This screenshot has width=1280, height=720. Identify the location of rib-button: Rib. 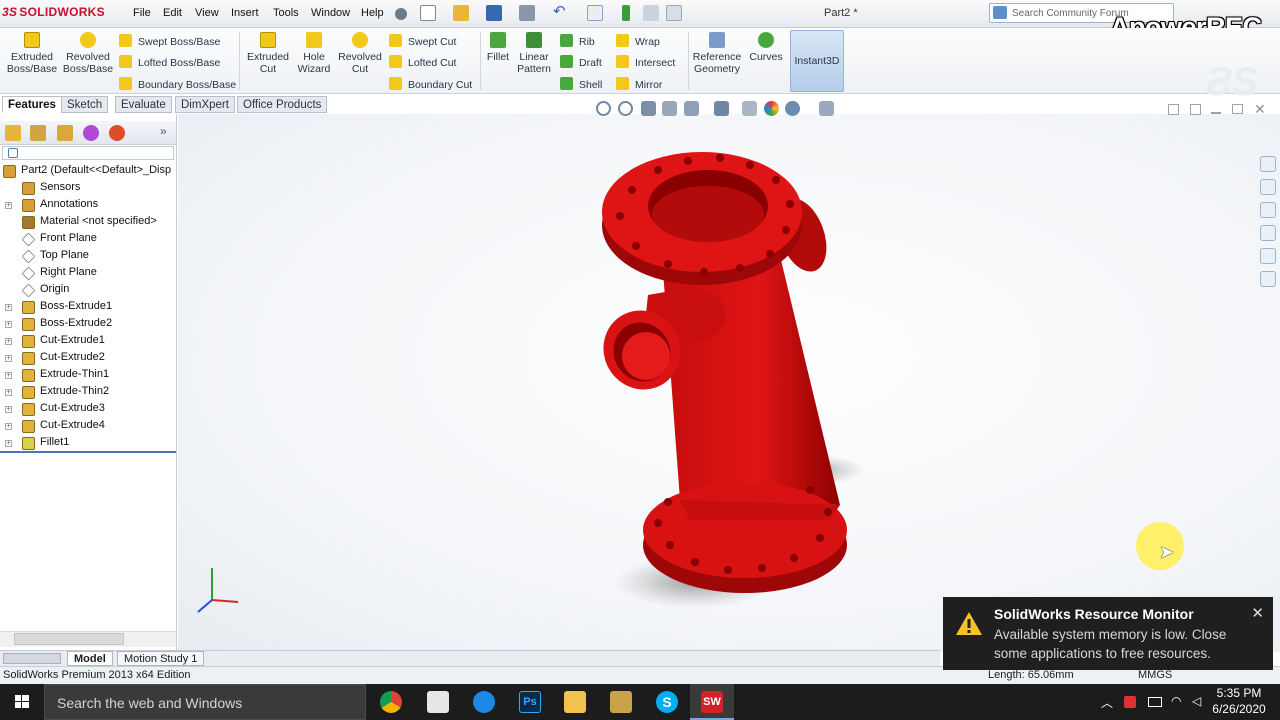
(577, 41).